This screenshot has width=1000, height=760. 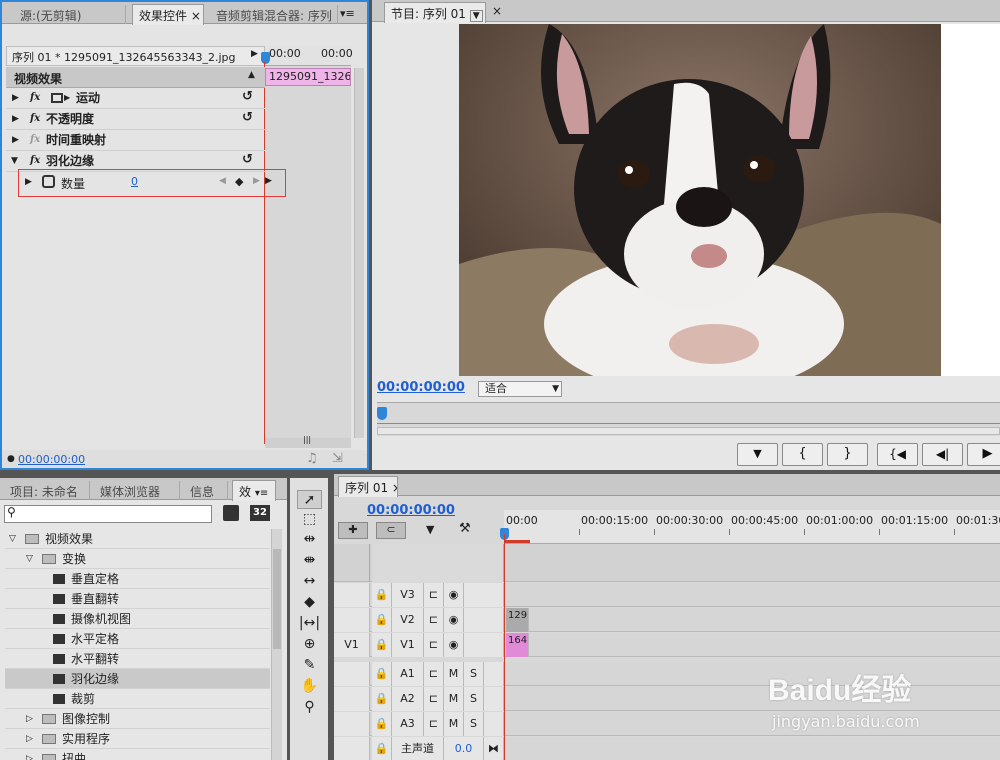 What do you see at coordinates (29, 754) in the screenshot?
I see `expand-triangle-icon: ▷` at bounding box center [29, 754].